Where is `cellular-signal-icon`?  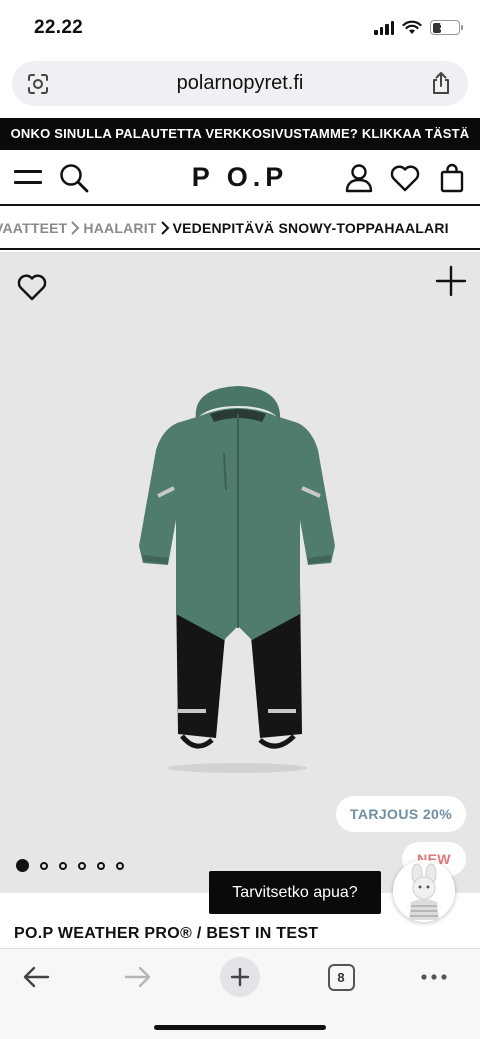
cellular-signal-icon is located at coordinates (384, 27).